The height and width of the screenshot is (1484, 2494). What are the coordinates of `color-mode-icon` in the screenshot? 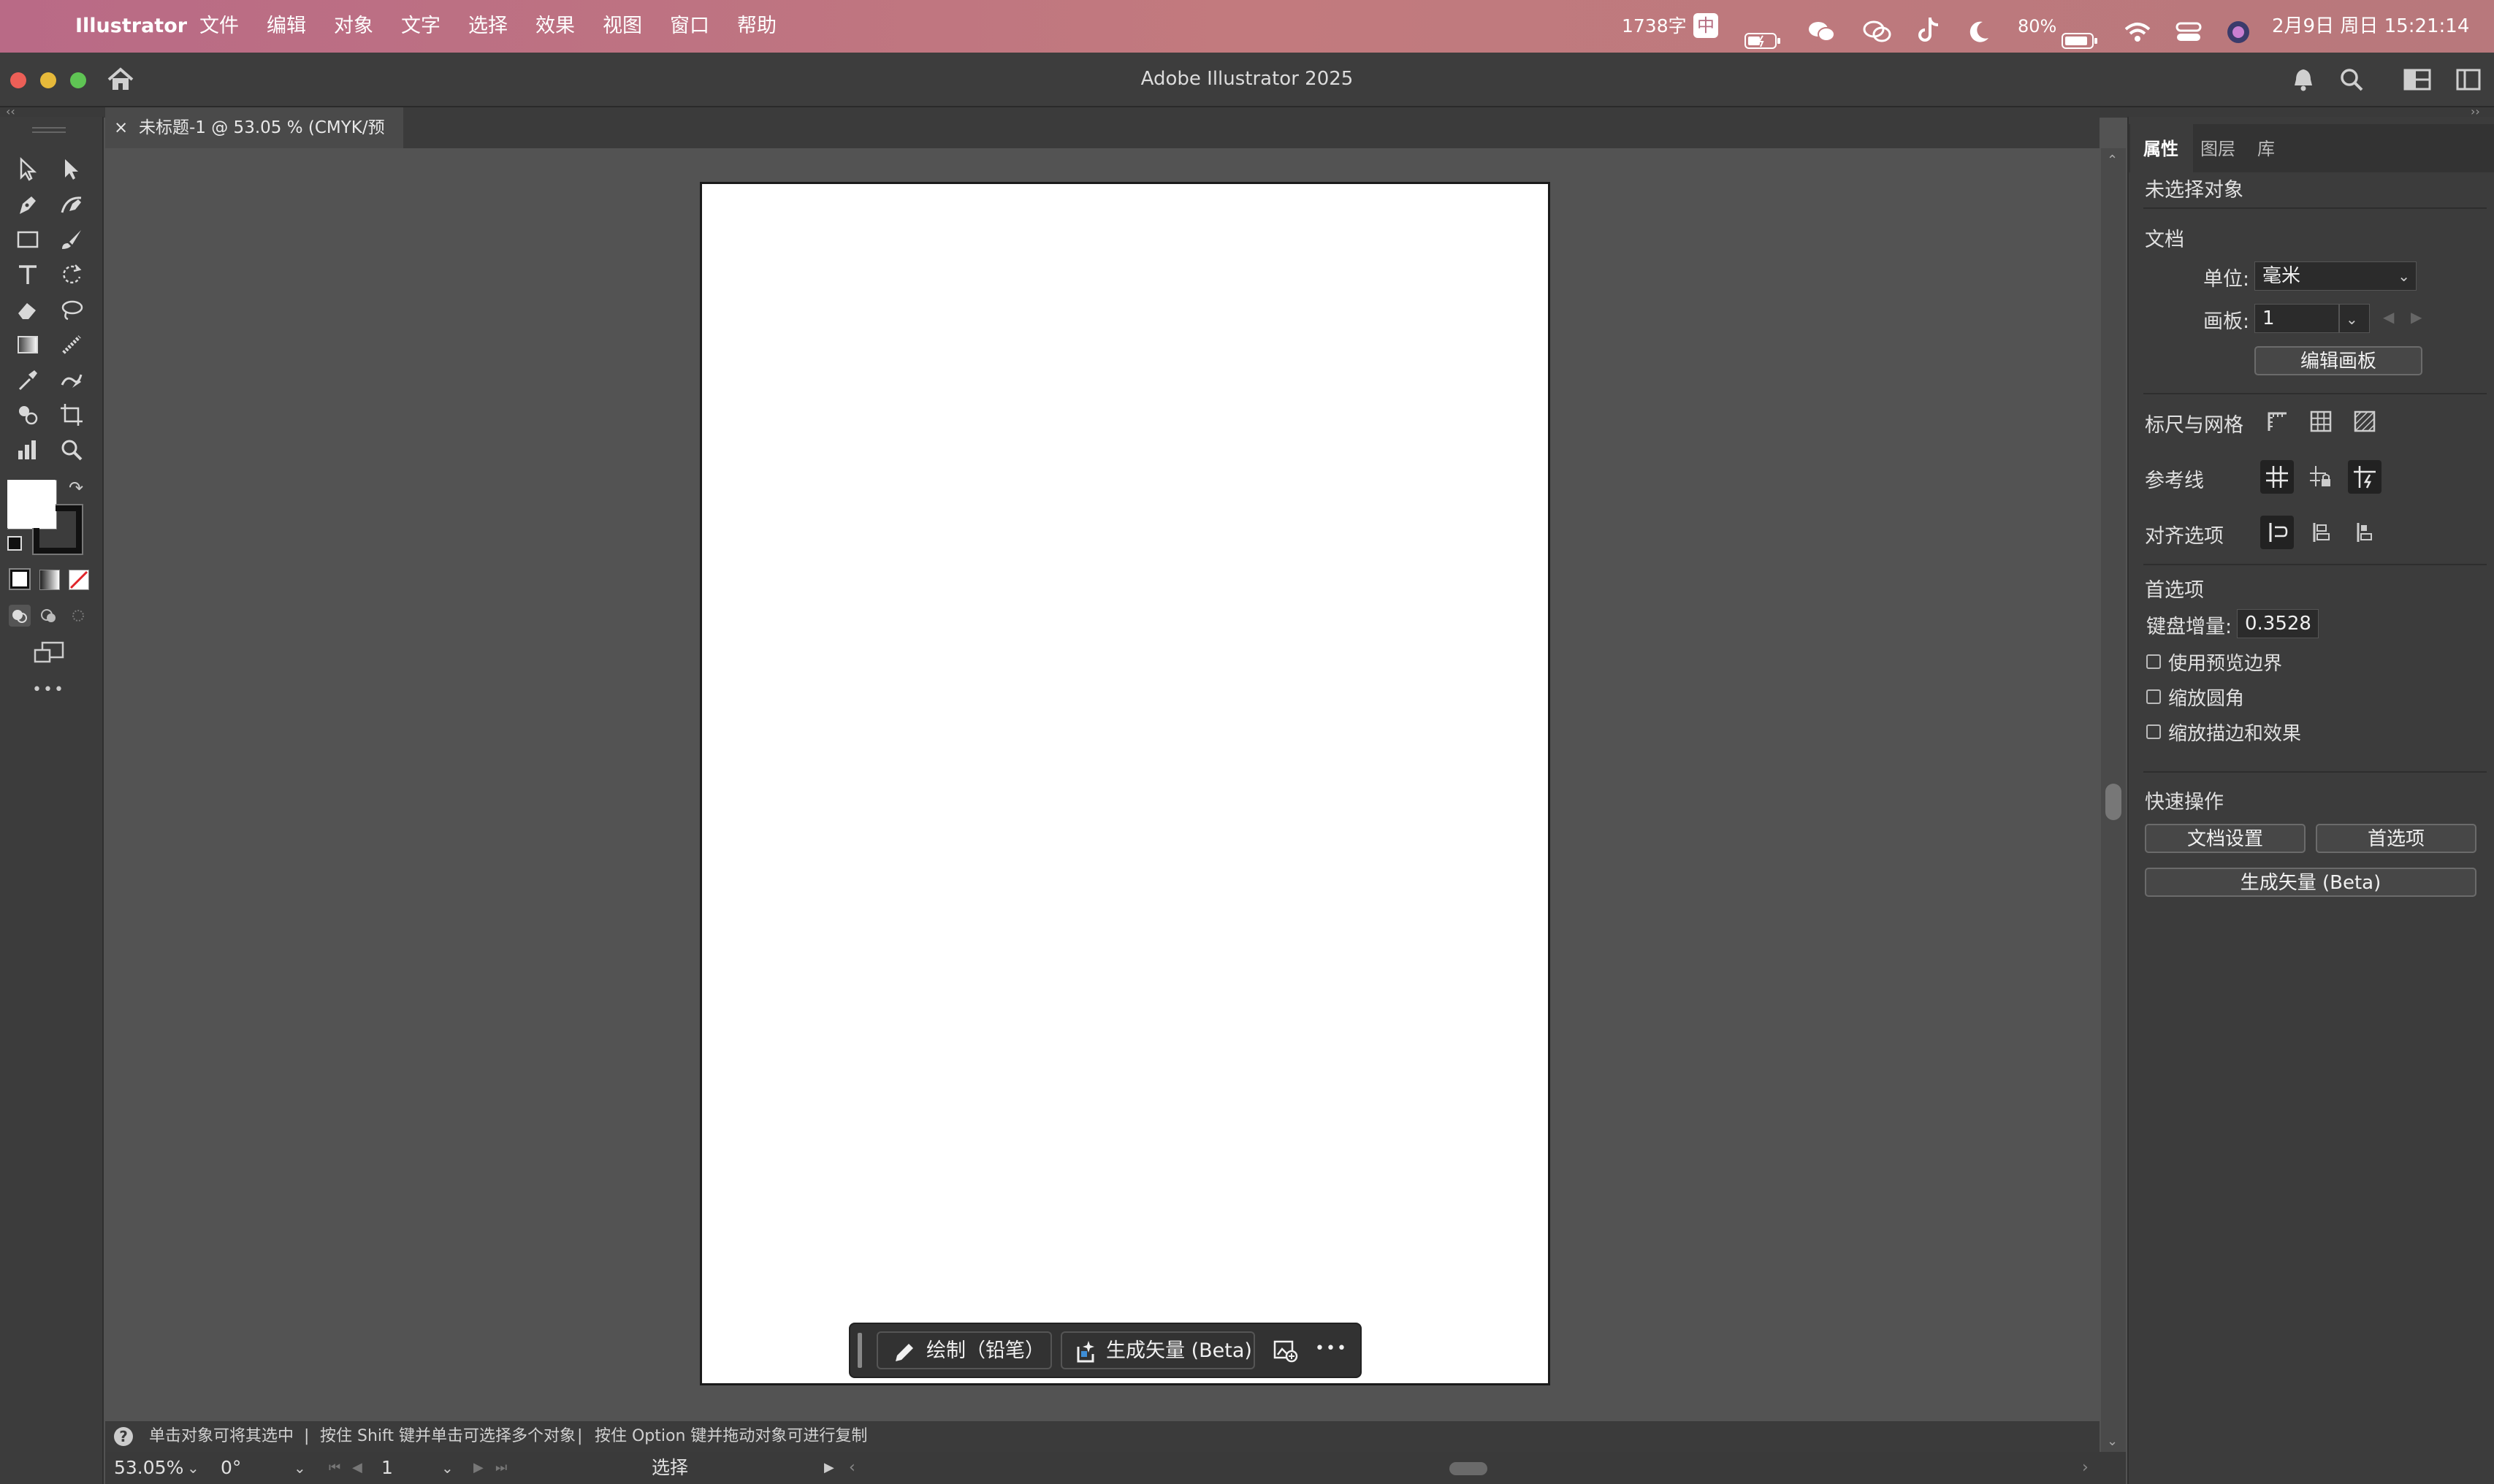 It's located at (20, 579).